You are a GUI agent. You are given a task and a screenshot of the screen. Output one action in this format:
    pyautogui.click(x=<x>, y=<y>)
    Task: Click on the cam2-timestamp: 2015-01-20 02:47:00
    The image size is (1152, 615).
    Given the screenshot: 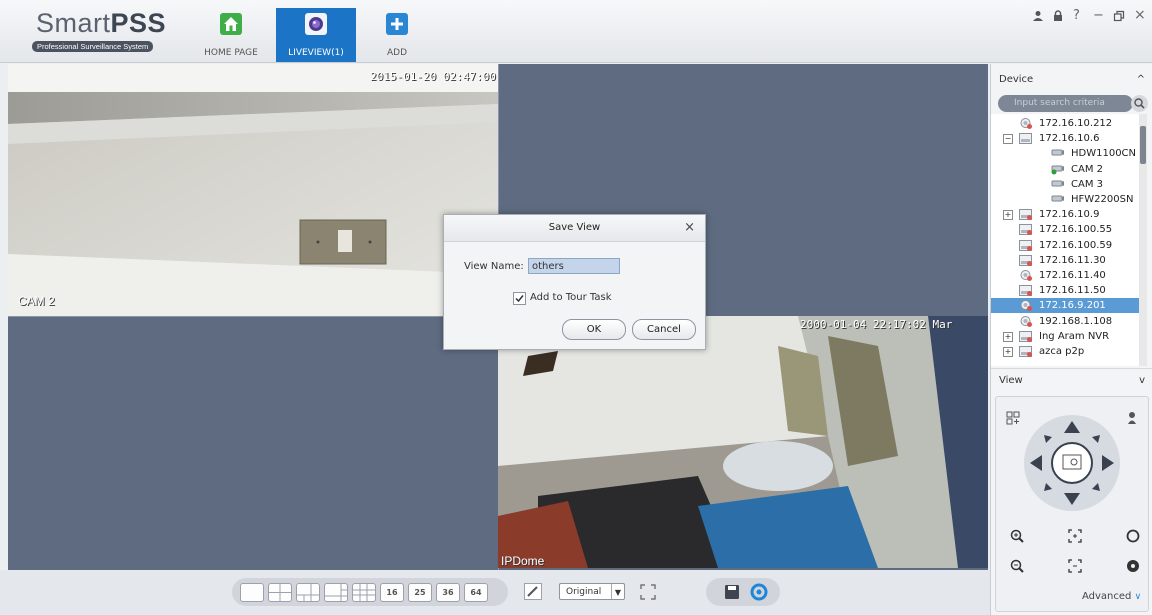 What is the action you would take?
    pyautogui.click(x=433, y=76)
    